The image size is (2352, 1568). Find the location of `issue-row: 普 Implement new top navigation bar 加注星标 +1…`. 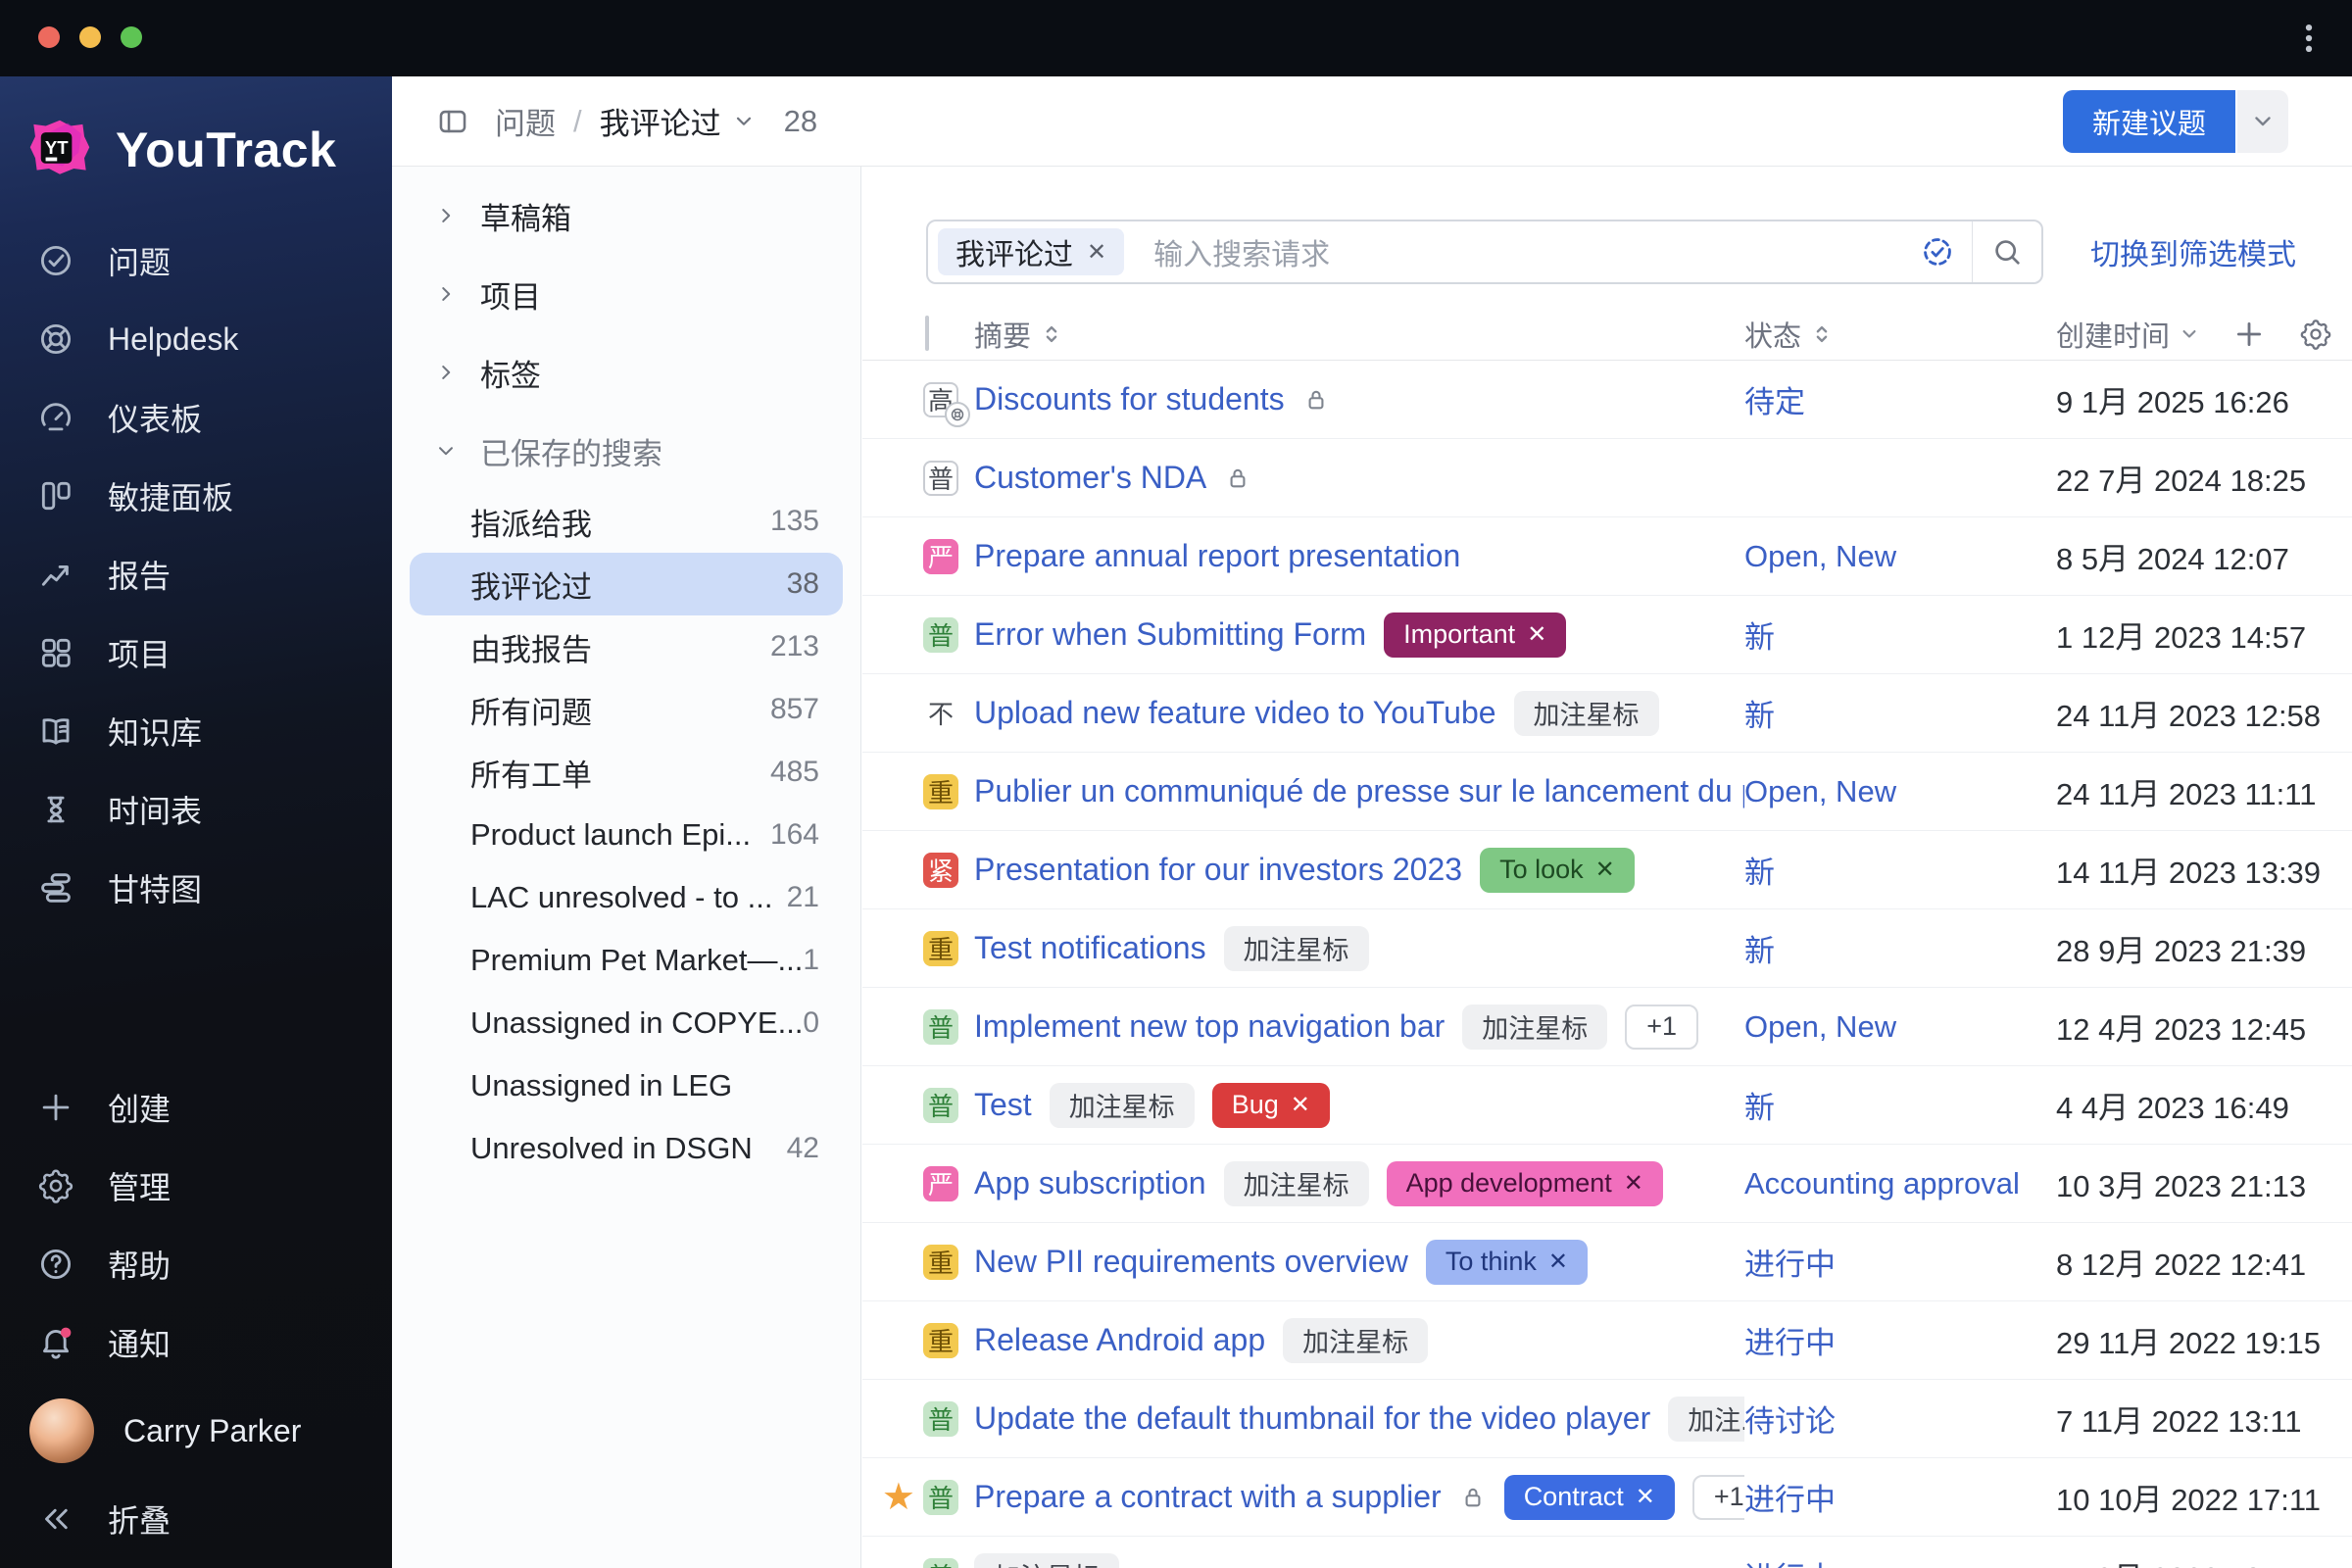

issue-row: 普 Implement new top navigation bar 加注星标 +1… is located at coordinates (1607, 1027).